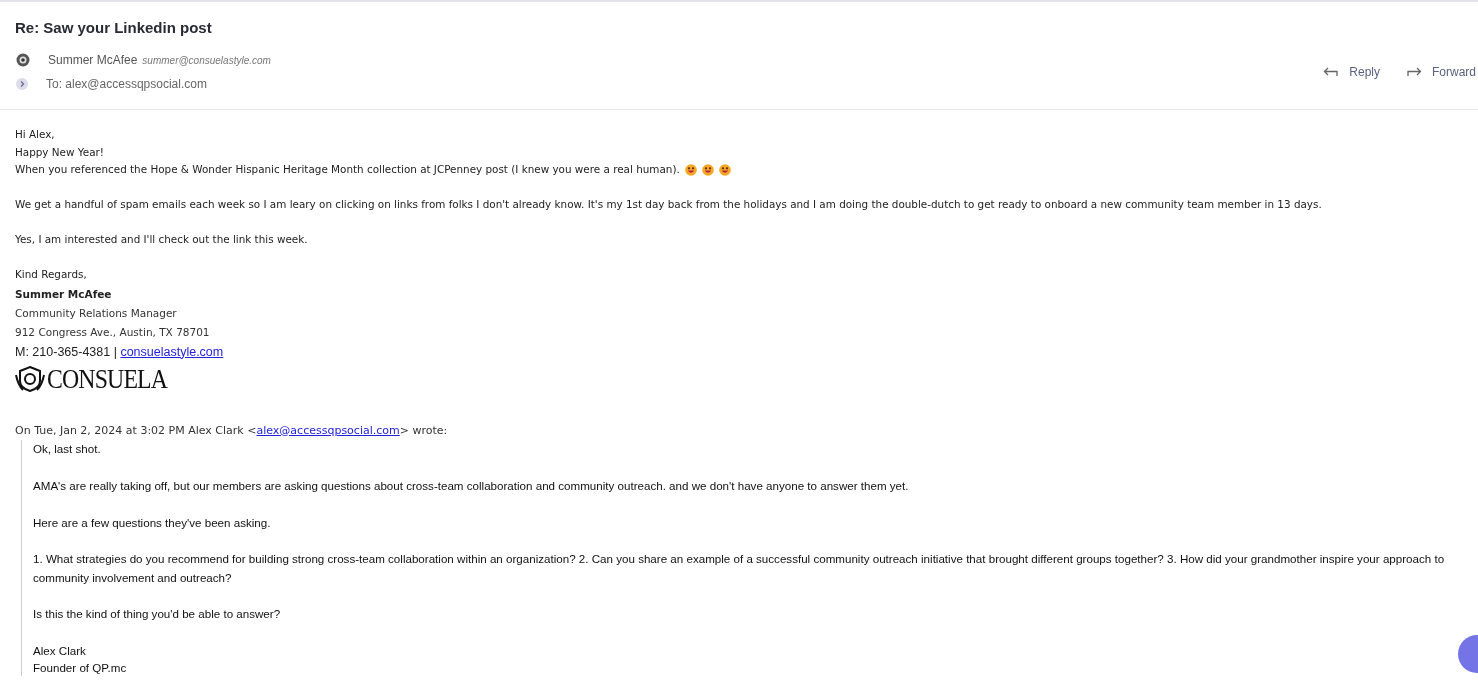  I want to click on quoted-paragraph: Here are a few questions they've been asking., so click(152, 522).